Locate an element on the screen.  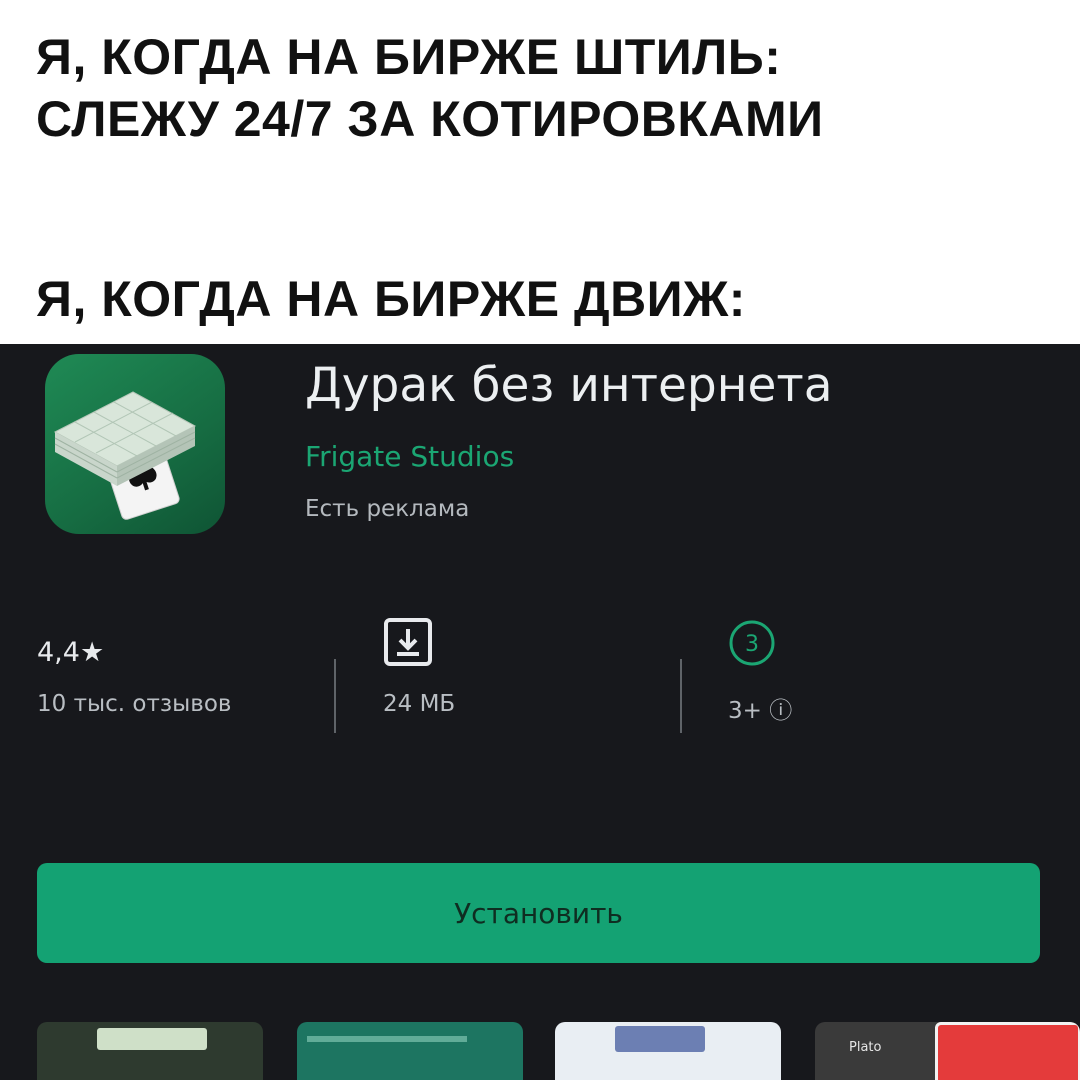
screenshot-label: Plato is located at coordinates (865, 1047).